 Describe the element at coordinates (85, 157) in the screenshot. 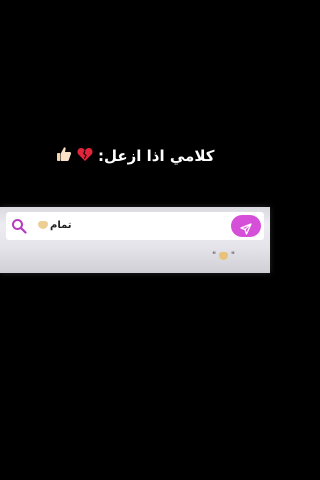

I see `broken-heart-icon` at that location.